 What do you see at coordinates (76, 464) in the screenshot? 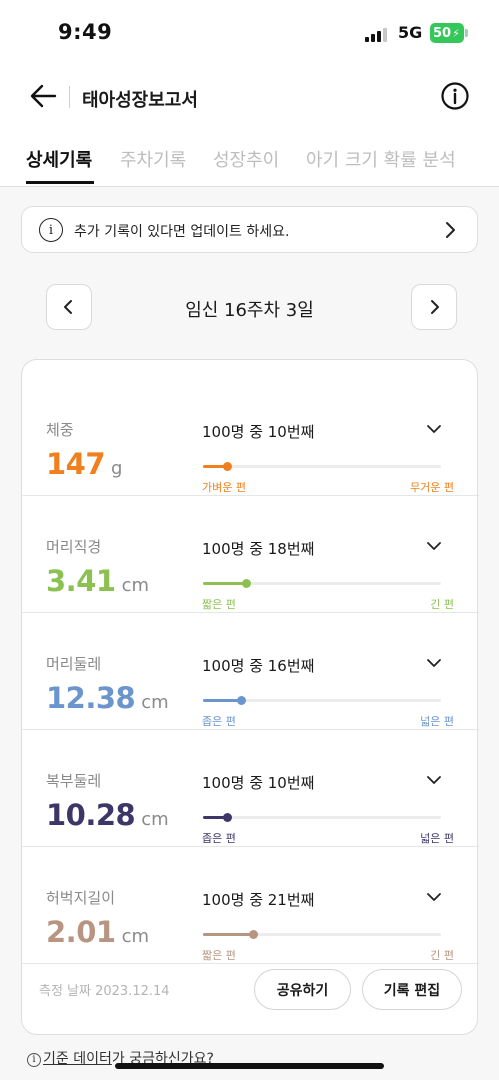
I see `metric-number: 147` at bounding box center [76, 464].